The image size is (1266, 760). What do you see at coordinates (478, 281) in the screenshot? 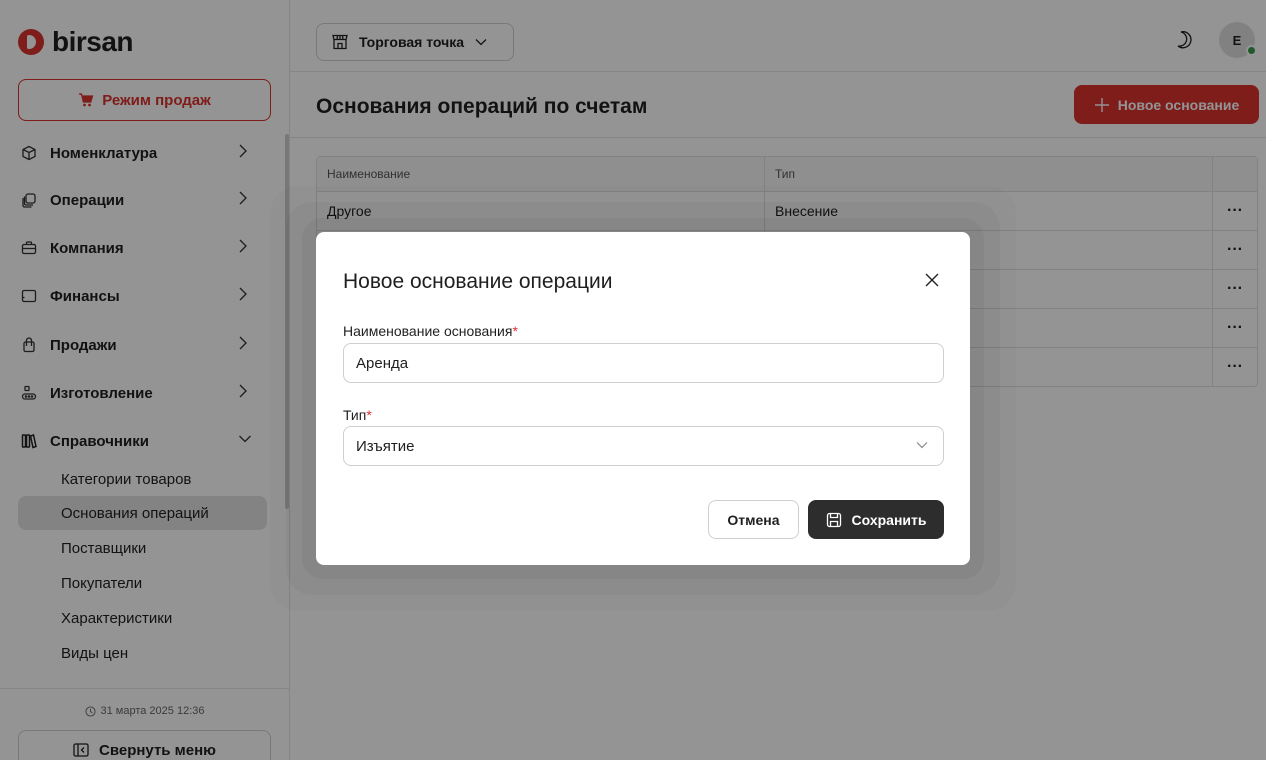
I see `modal-title: Новое основание операции` at bounding box center [478, 281].